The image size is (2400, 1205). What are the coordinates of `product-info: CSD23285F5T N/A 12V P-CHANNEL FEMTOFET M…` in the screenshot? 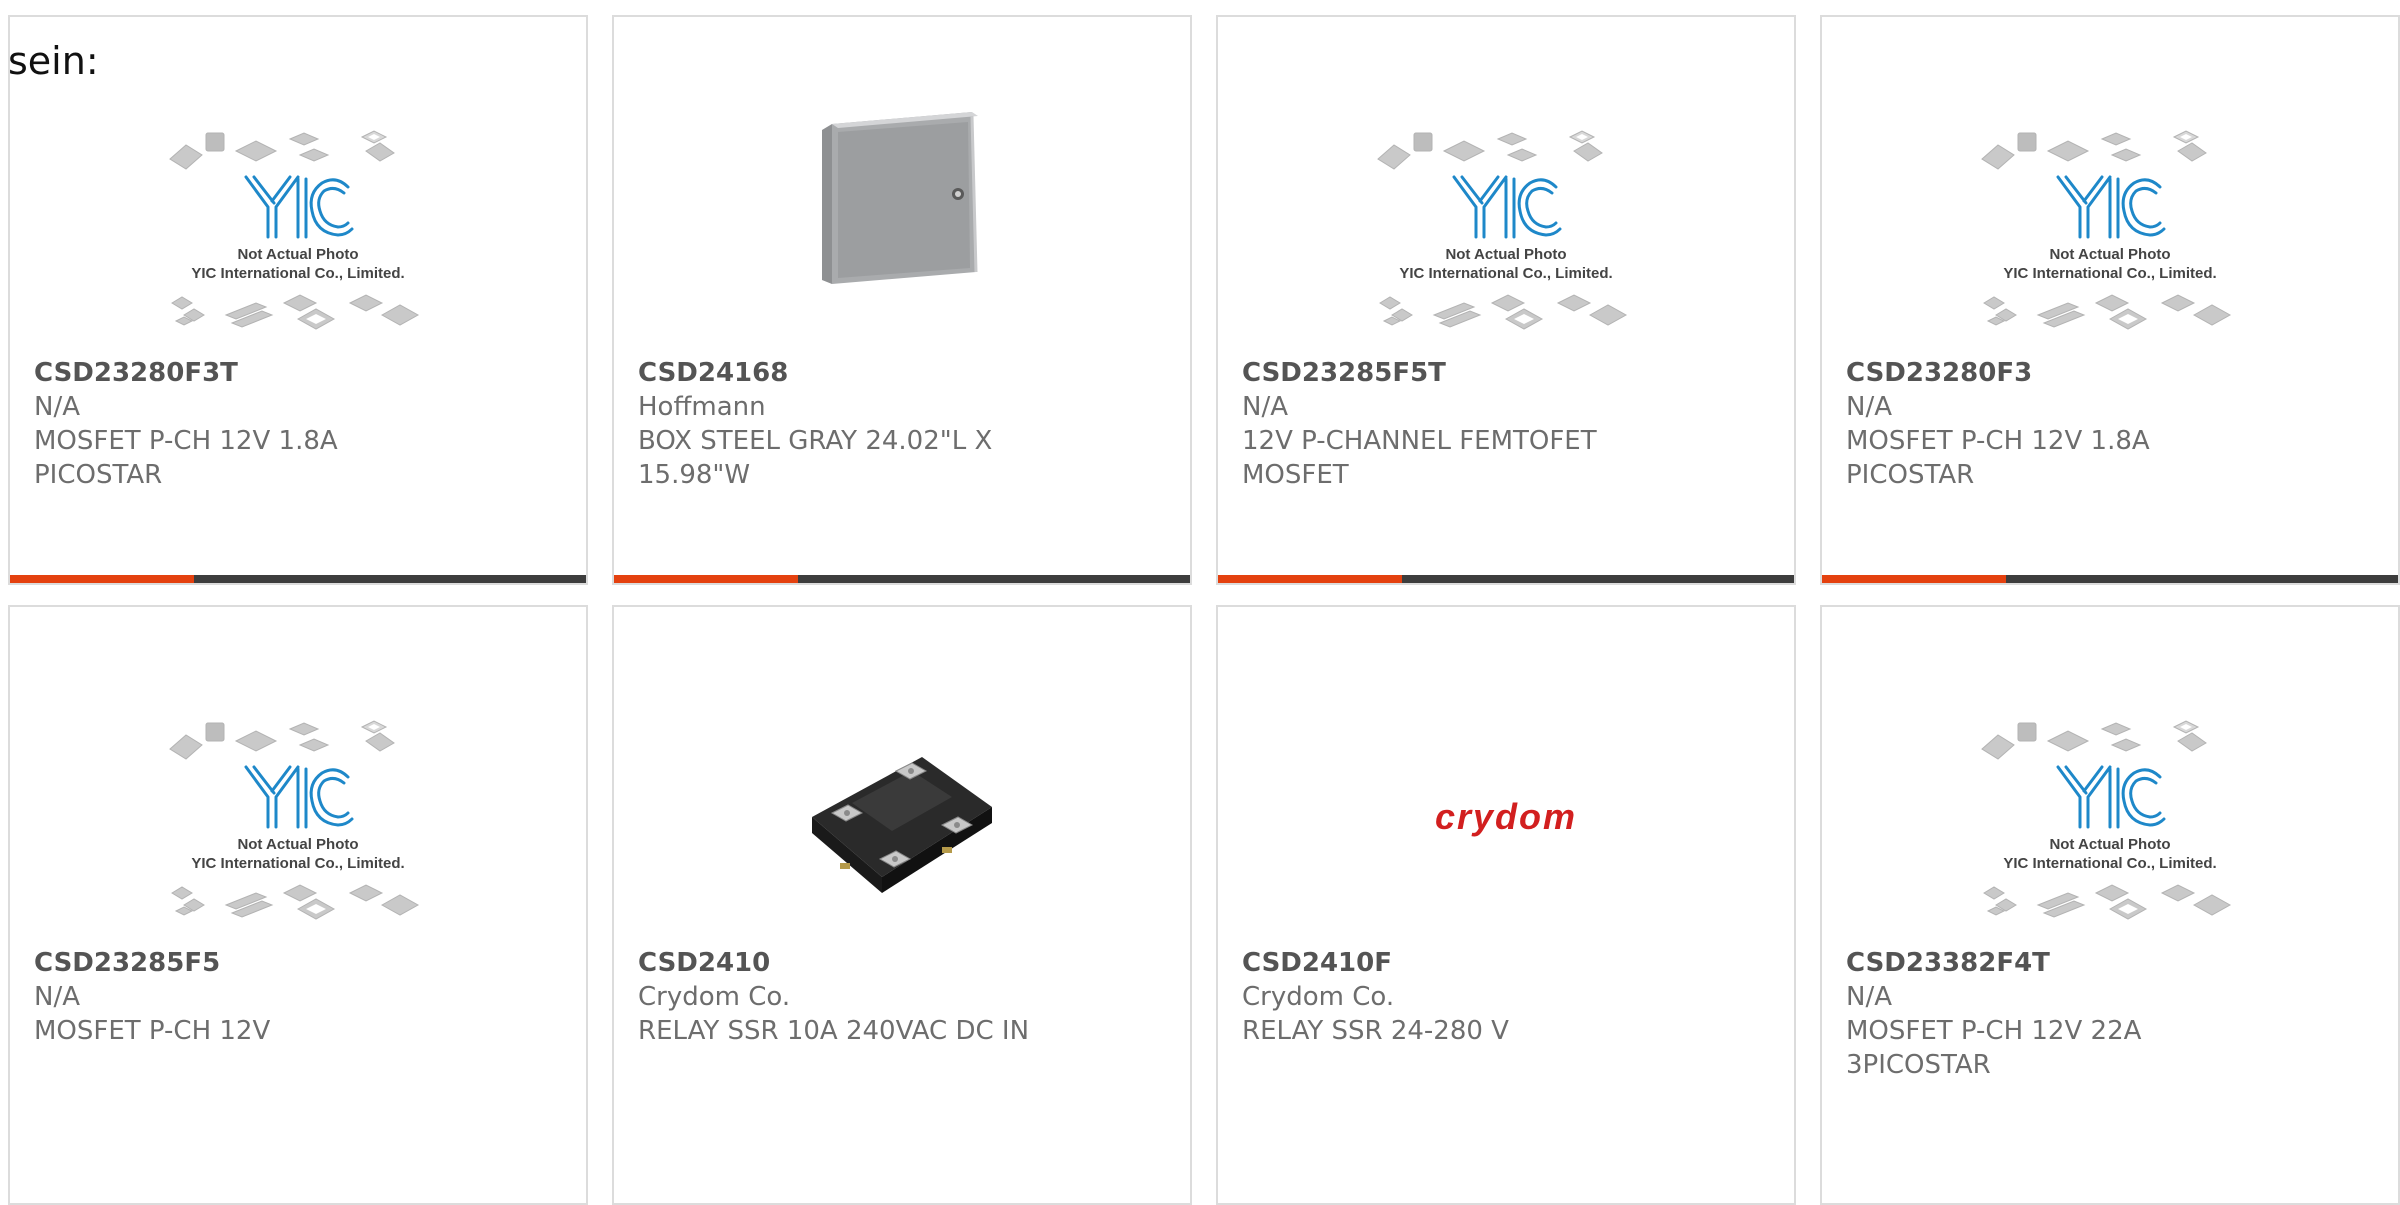 It's located at (1506, 424).